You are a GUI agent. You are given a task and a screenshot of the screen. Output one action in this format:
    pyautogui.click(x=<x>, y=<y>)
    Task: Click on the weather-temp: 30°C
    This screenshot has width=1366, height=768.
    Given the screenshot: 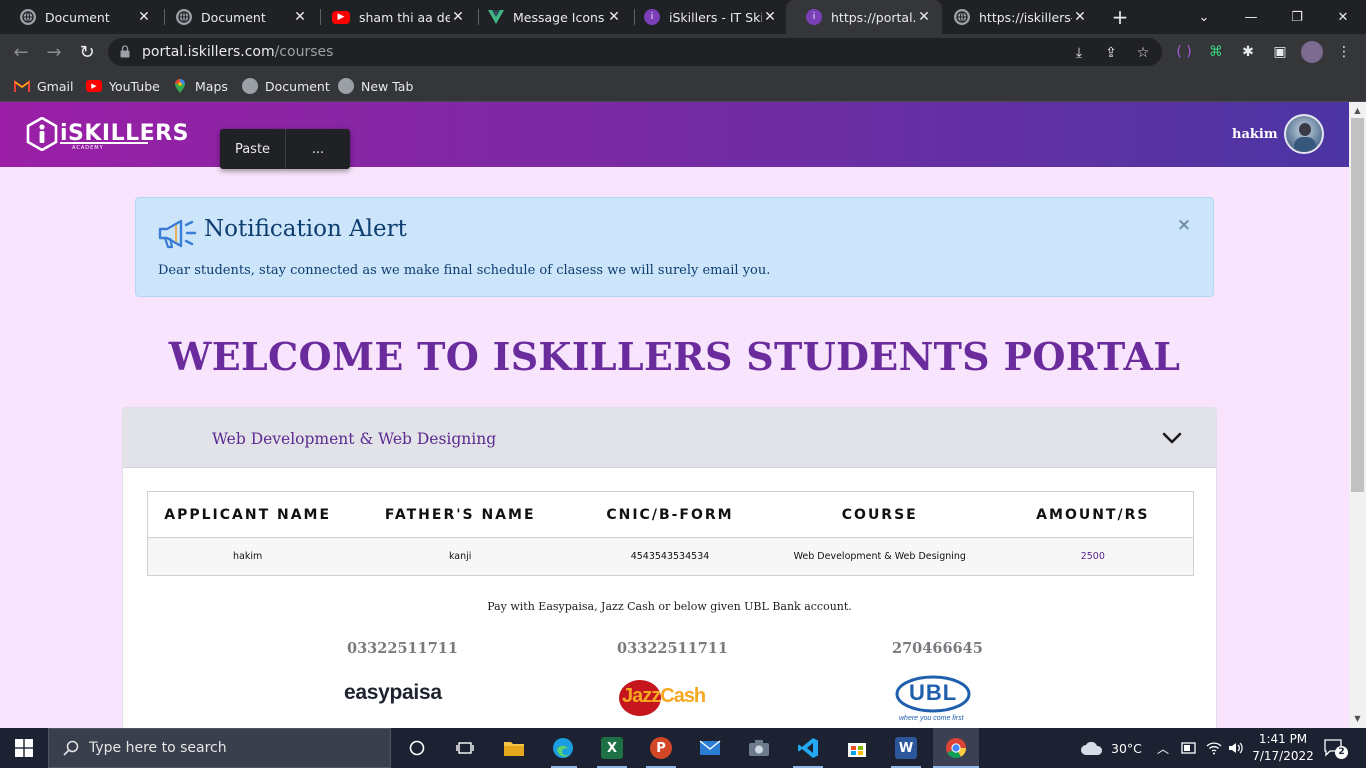 What is the action you would take?
    pyautogui.click(x=1126, y=748)
    